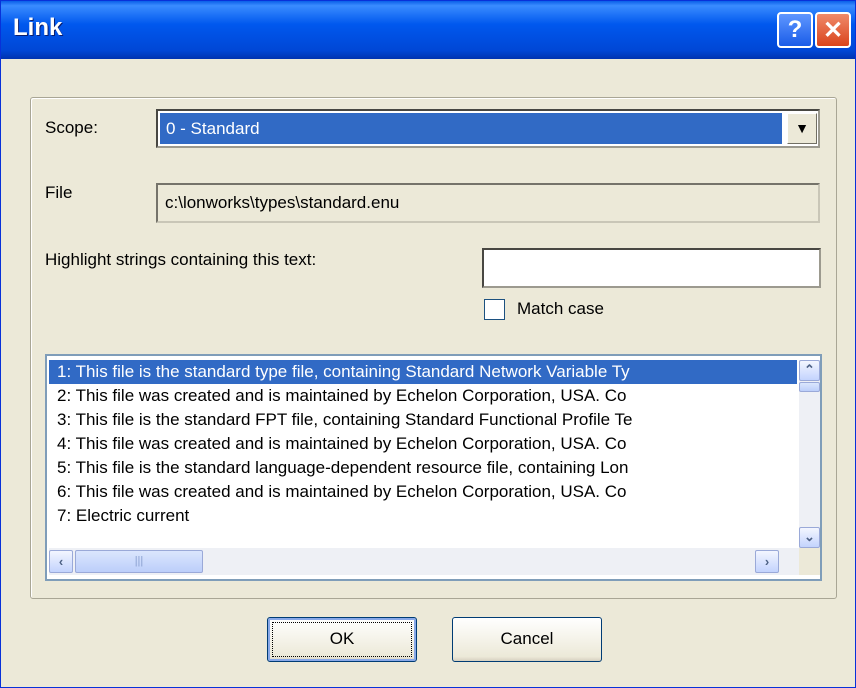 This screenshot has height=688, width=856. I want to click on close-icon: ✕, so click(833, 30).